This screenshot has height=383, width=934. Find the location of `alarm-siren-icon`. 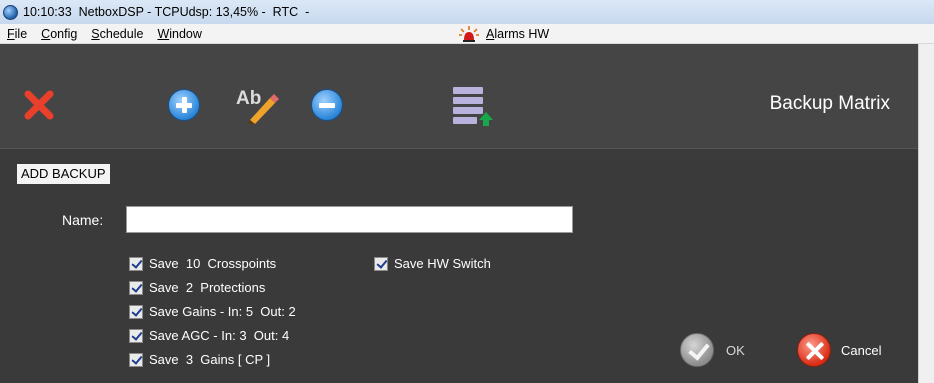

alarm-siren-icon is located at coordinates (469, 34).